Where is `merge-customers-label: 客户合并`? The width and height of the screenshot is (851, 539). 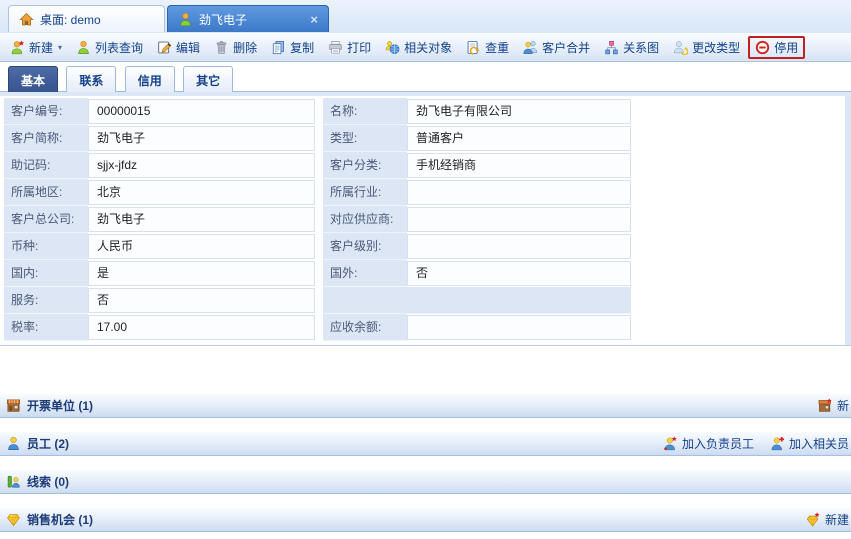
merge-customers-label: 客户合并 is located at coordinates (566, 47).